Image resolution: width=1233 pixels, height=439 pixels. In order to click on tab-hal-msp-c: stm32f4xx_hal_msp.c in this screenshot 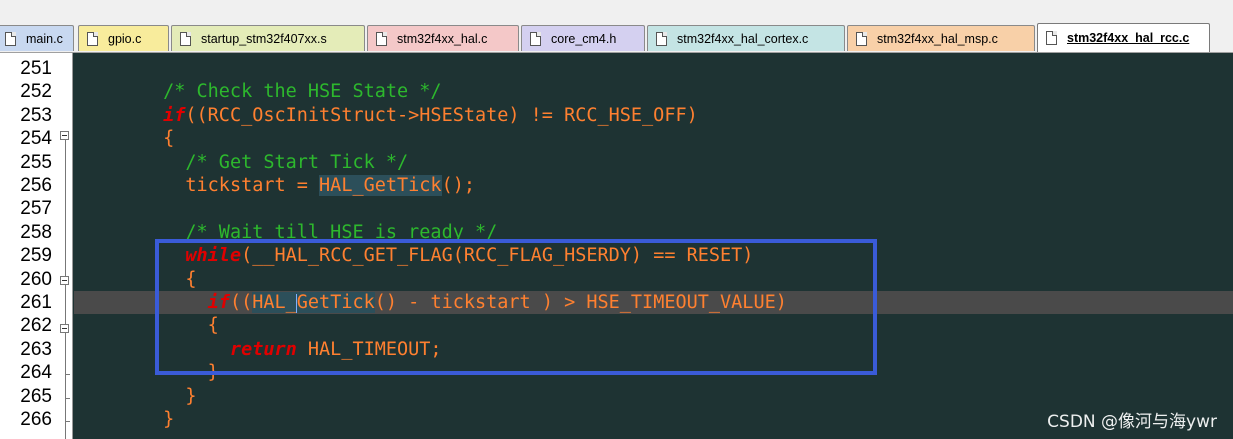, I will do `click(941, 38)`.